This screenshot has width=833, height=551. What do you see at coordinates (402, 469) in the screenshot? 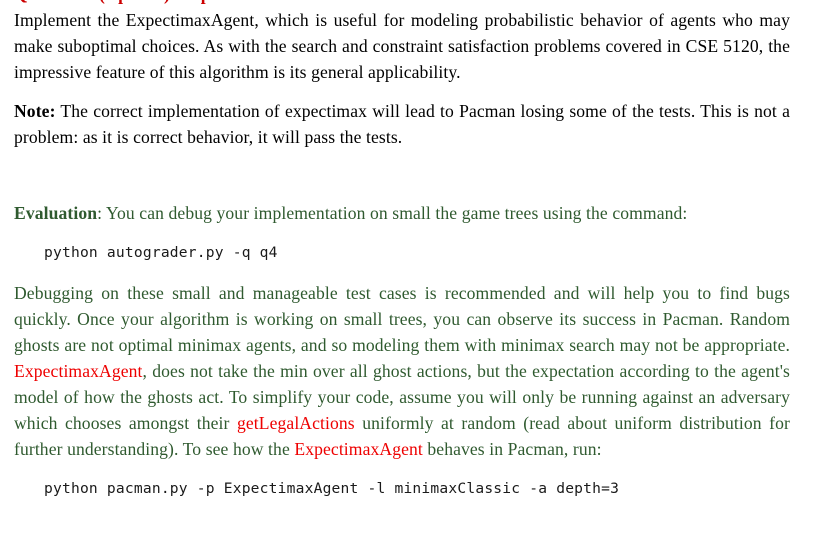
I see `spacer-before-code2` at bounding box center [402, 469].